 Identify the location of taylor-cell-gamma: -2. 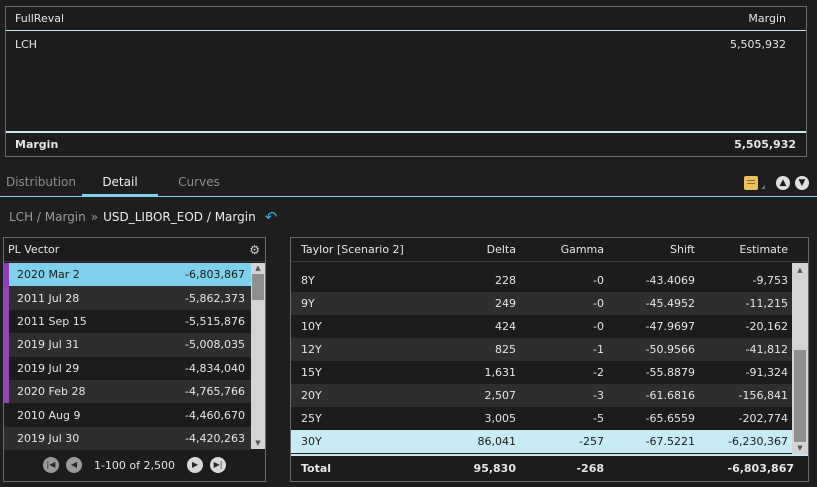
(598, 372).